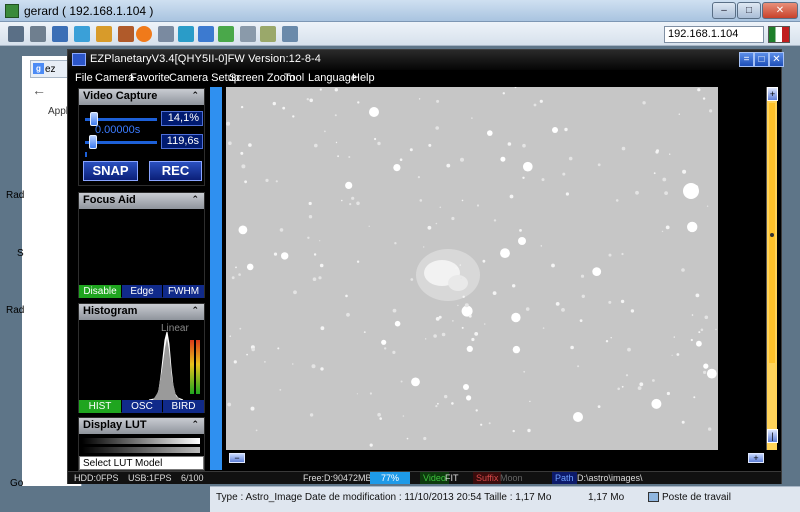 This screenshot has height=512, width=800. Describe the element at coordinates (226, 34) in the screenshot. I see `network-icon` at that location.